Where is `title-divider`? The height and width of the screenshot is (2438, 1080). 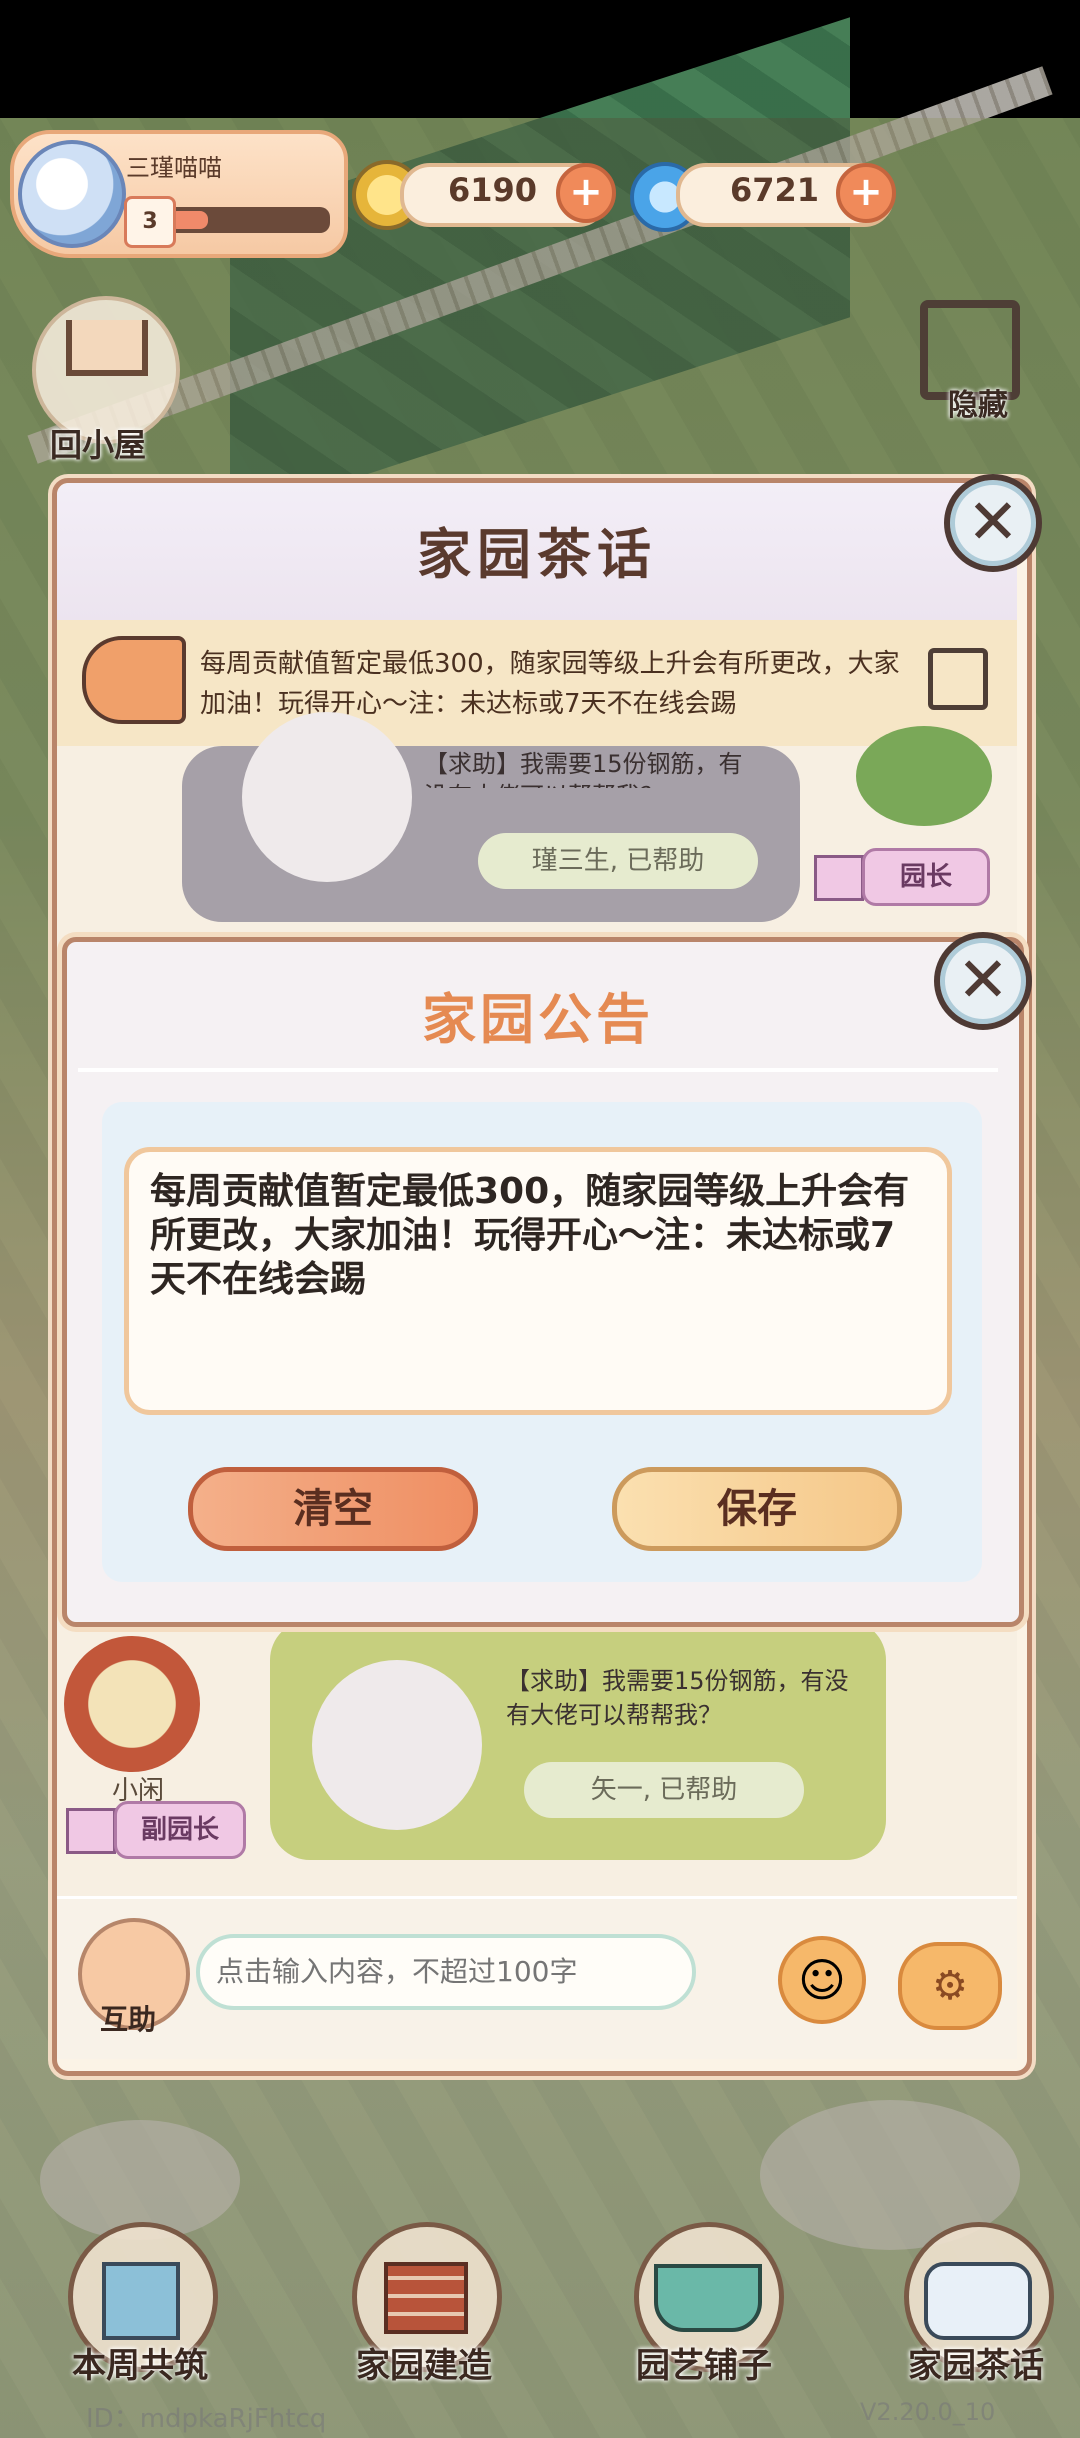
title-divider is located at coordinates (538, 1070).